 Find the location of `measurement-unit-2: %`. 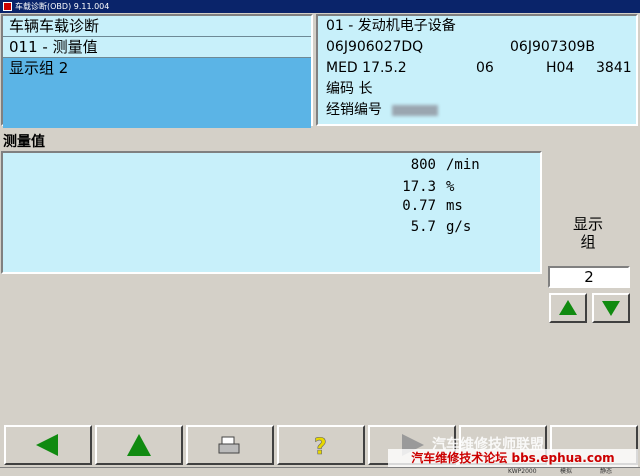

measurement-unit-2: % is located at coordinates (450, 187).